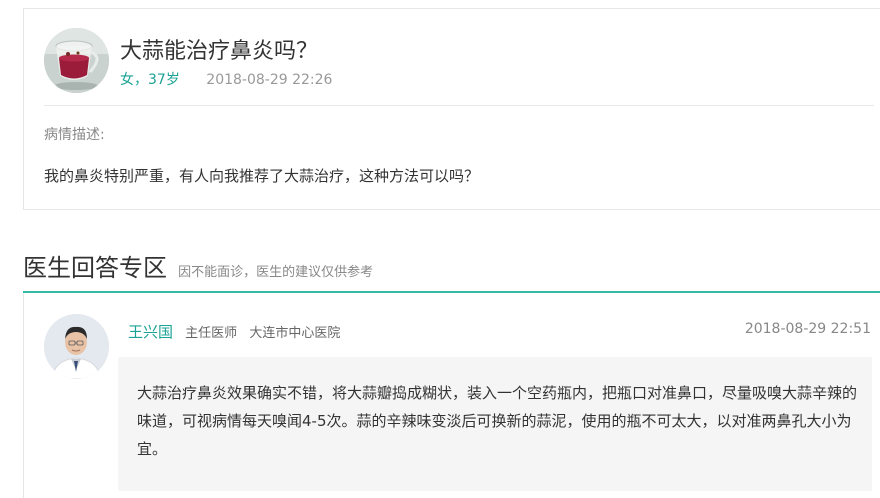 The width and height of the screenshot is (880, 498). I want to click on answers-heading: 医生回答专区 因不能面诊，医生的建议仅供参考, so click(198, 265).